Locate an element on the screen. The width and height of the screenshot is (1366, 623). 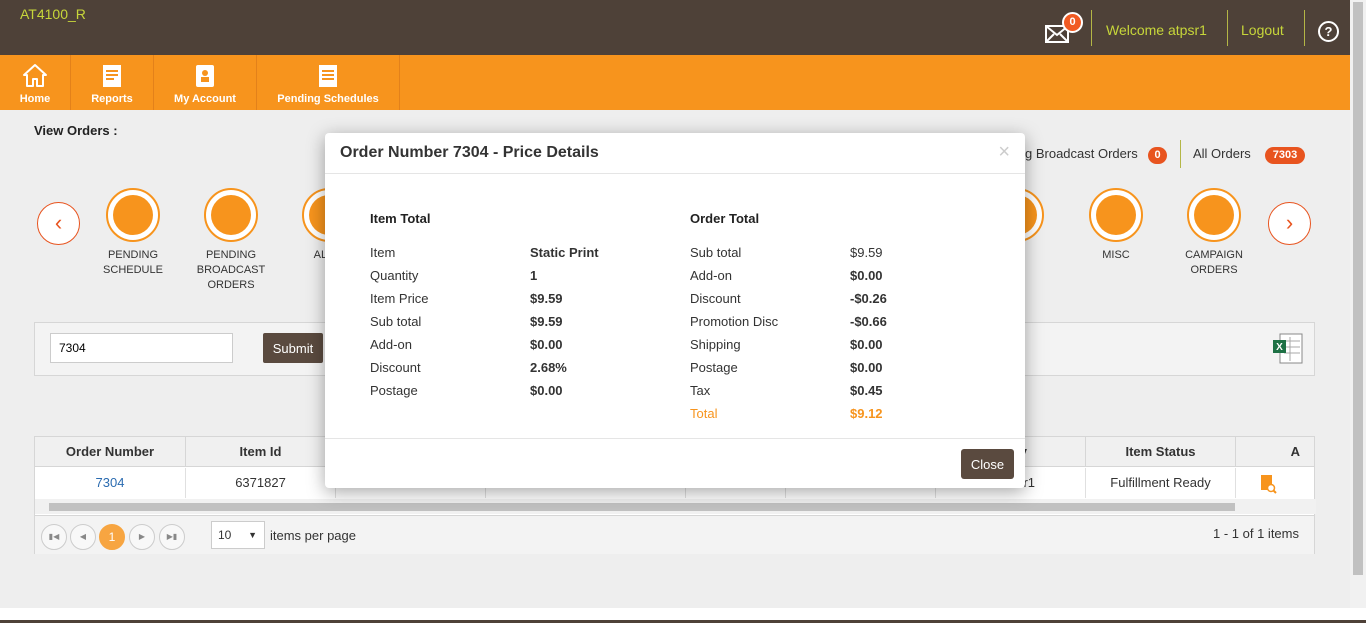
category-label: BROADCAST is located at coordinates (231, 270).